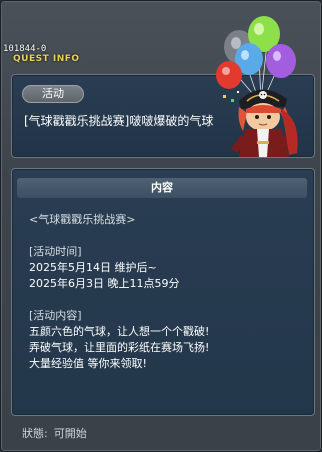 Image resolution: width=322 pixels, height=452 pixels. I want to click on content-section-header: 内容, so click(162, 188).